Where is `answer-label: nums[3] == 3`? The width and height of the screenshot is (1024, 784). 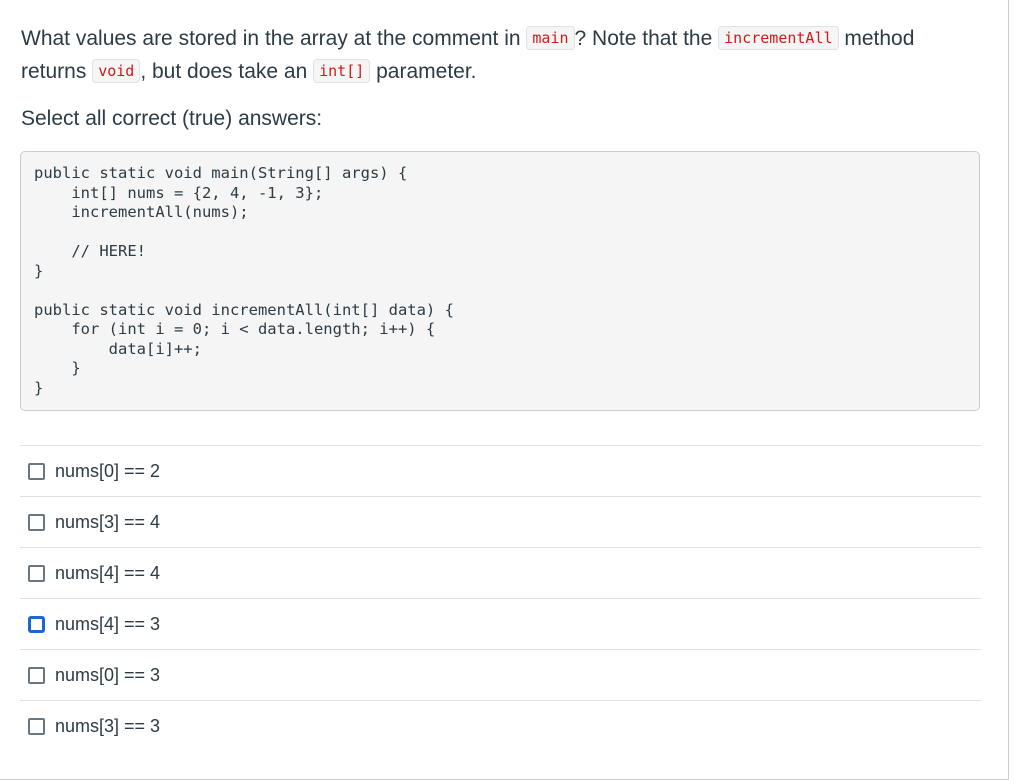 answer-label: nums[3] == 3 is located at coordinates (107, 726).